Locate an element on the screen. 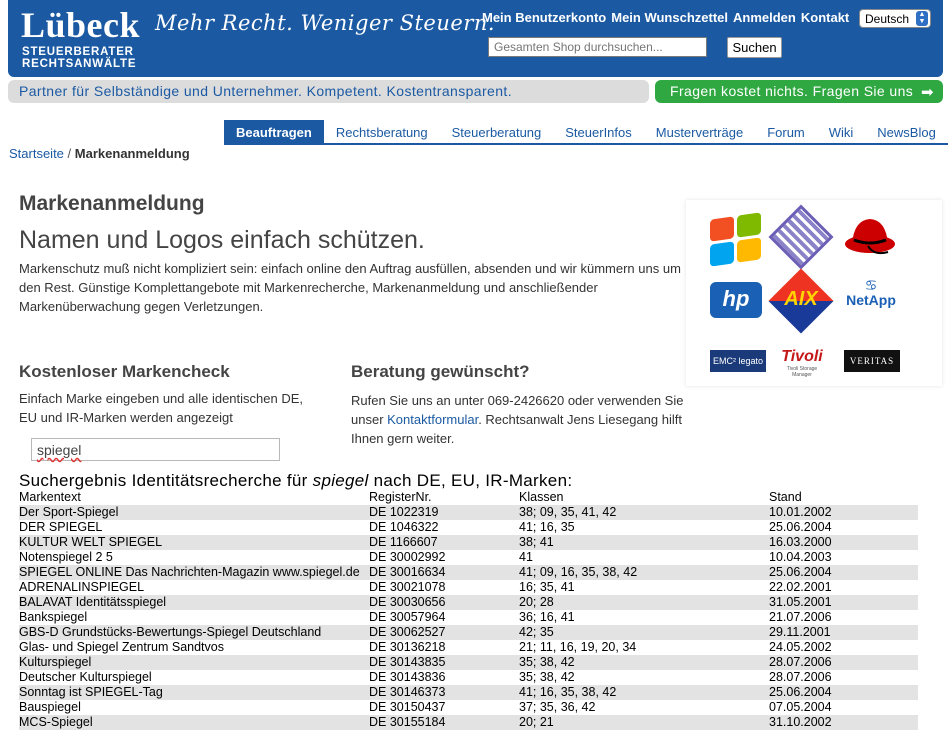 Image resolution: width=949 pixels, height=738 pixels. tab-mustervertraege: Musterverträge is located at coordinates (699, 132).